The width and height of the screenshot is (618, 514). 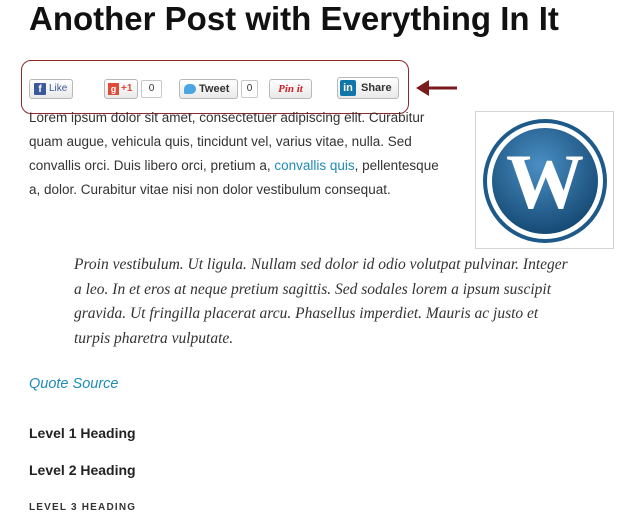 What do you see at coordinates (113, 89) in the screenshot?
I see `google-plus-icon: g` at bounding box center [113, 89].